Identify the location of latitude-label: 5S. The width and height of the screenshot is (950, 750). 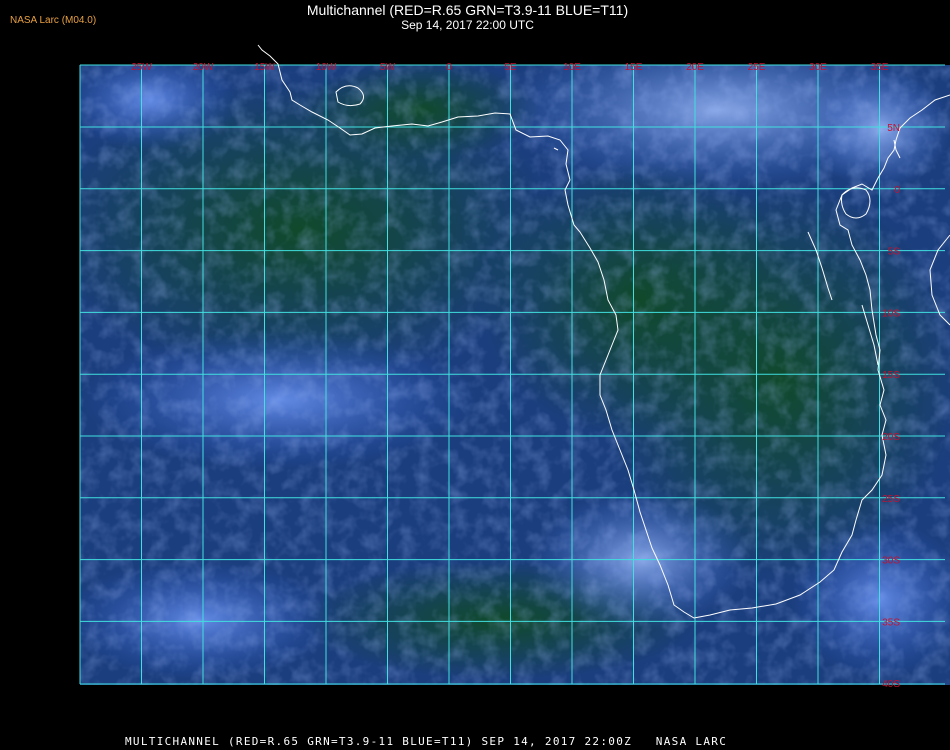
(894, 252).